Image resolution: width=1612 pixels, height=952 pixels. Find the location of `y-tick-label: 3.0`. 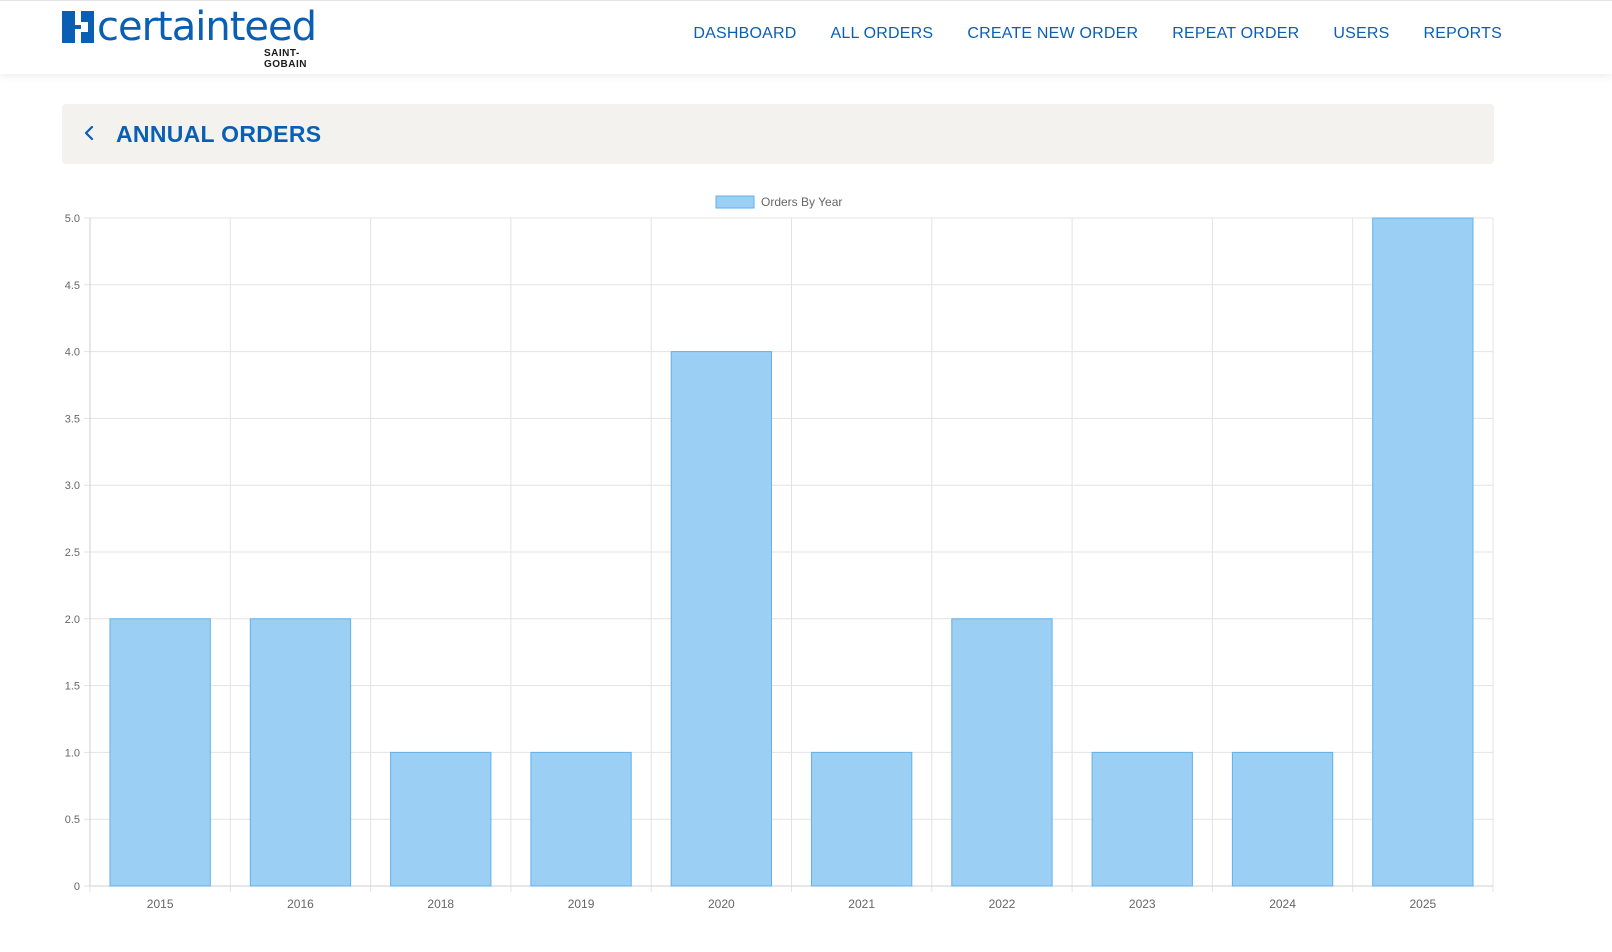

y-tick-label: 3.0 is located at coordinates (72, 486).